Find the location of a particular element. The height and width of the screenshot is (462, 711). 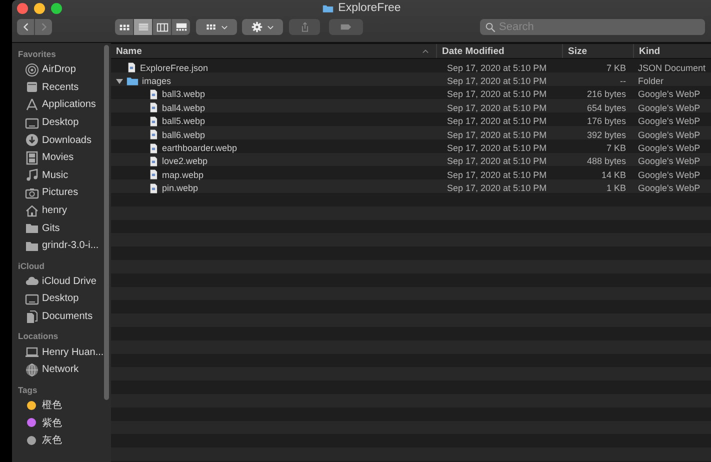

group-button is located at coordinates (216, 27).